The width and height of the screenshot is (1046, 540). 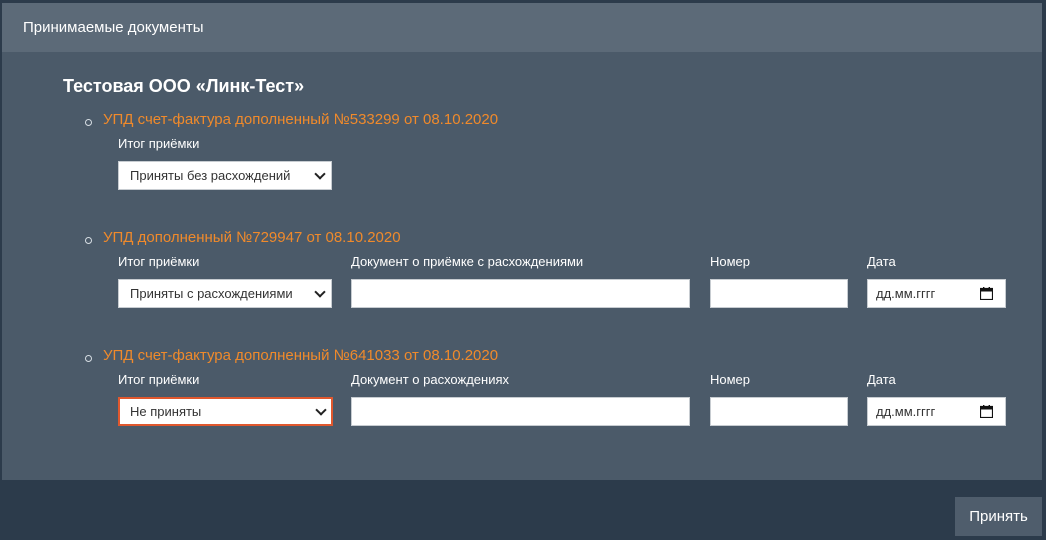 What do you see at coordinates (184, 86) in the screenshot?
I see `organization-name: Тестовая ООО «Линк-Тест»` at bounding box center [184, 86].